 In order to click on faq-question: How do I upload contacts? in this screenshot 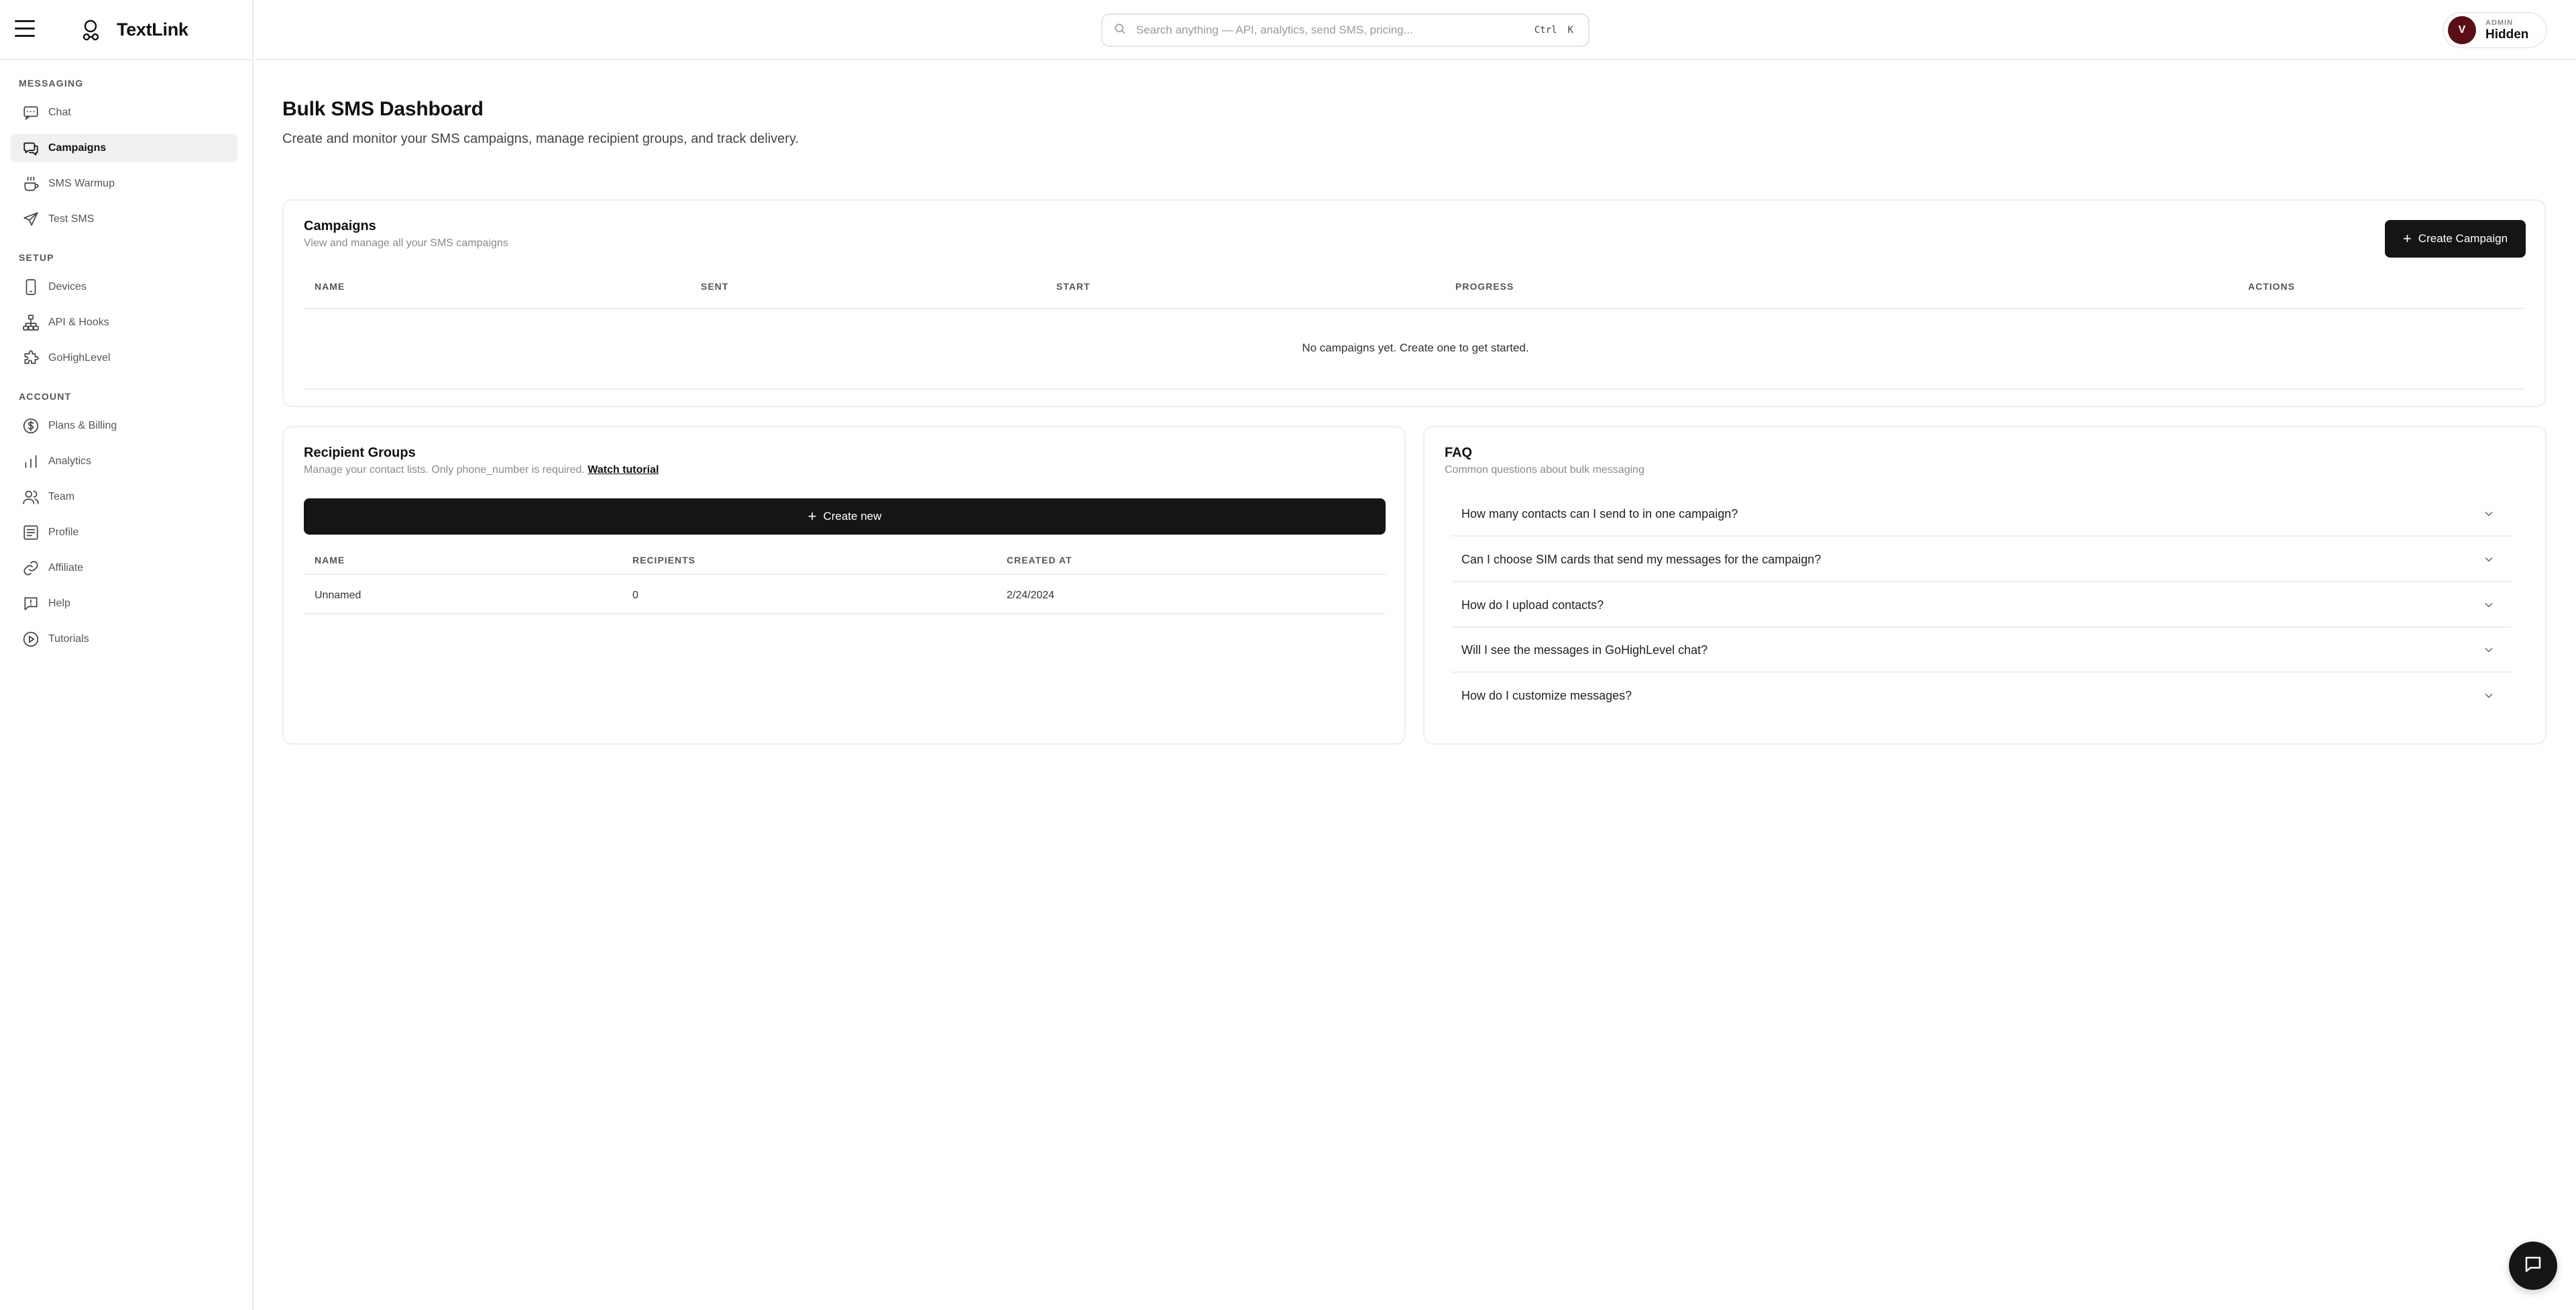, I will do `click(1532, 605)`.